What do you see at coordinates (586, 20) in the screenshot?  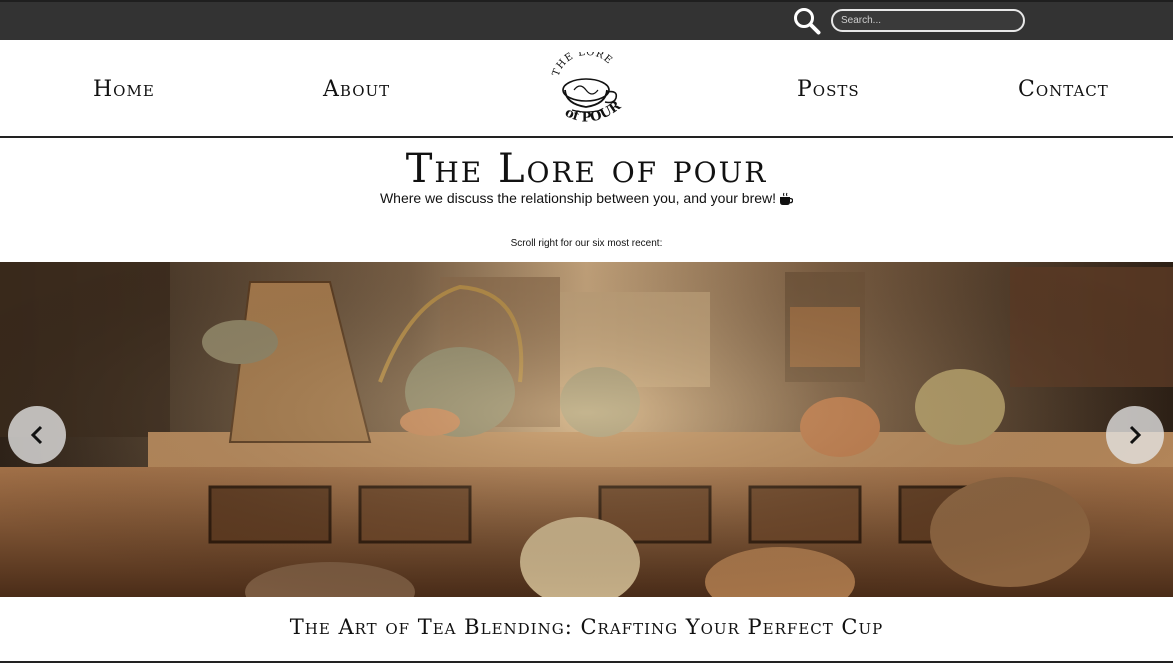 I see `top-bar` at bounding box center [586, 20].